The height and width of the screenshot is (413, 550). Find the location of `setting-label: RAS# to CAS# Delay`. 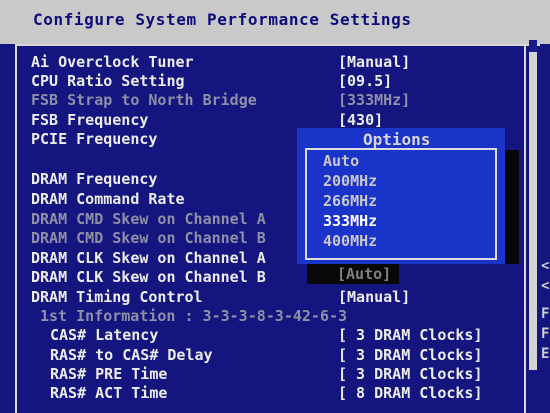

setting-label: RAS# to CAS# Delay is located at coordinates (131, 355).